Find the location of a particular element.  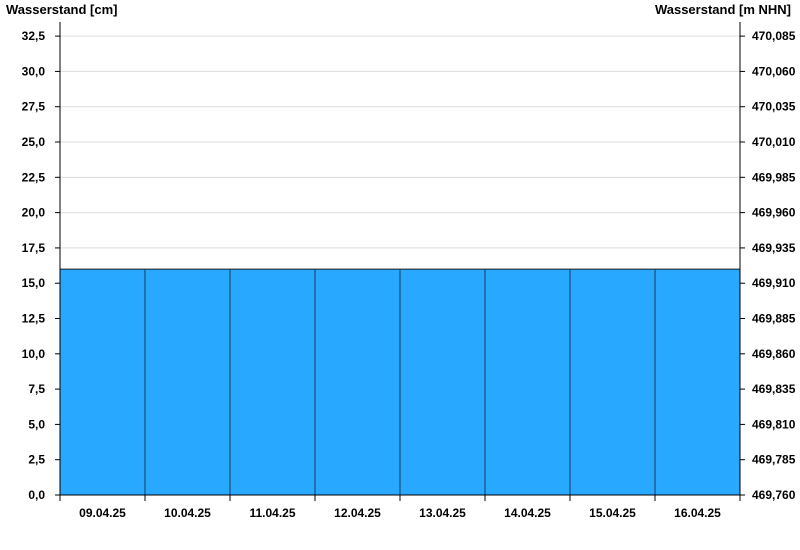

left-tick-label: 25,0 is located at coordinates (34, 142).